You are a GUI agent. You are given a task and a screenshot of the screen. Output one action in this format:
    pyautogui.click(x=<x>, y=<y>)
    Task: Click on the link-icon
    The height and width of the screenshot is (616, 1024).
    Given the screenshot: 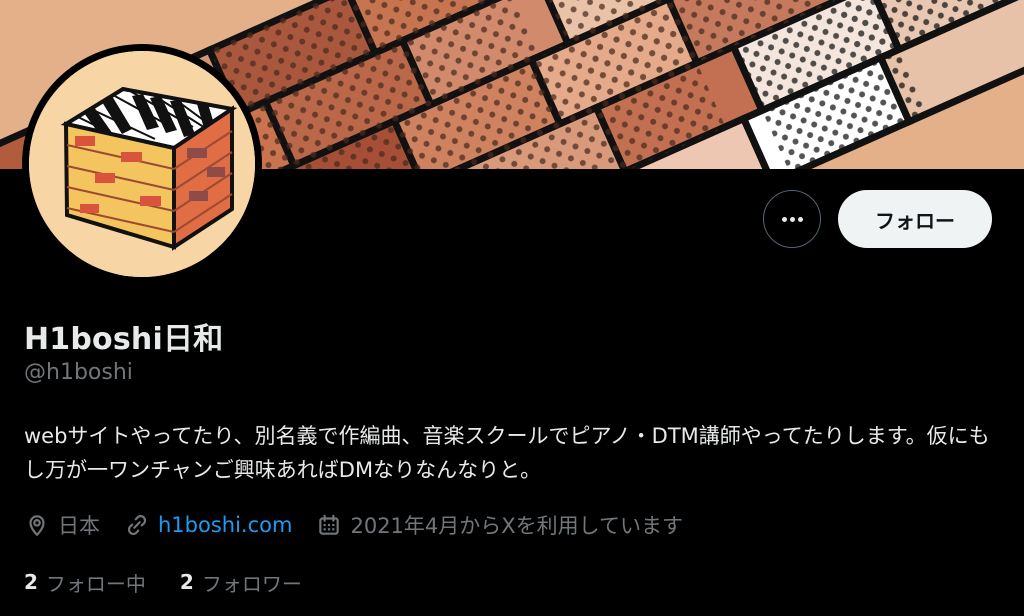 What is the action you would take?
    pyautogui.click(x=137, y=525)
    